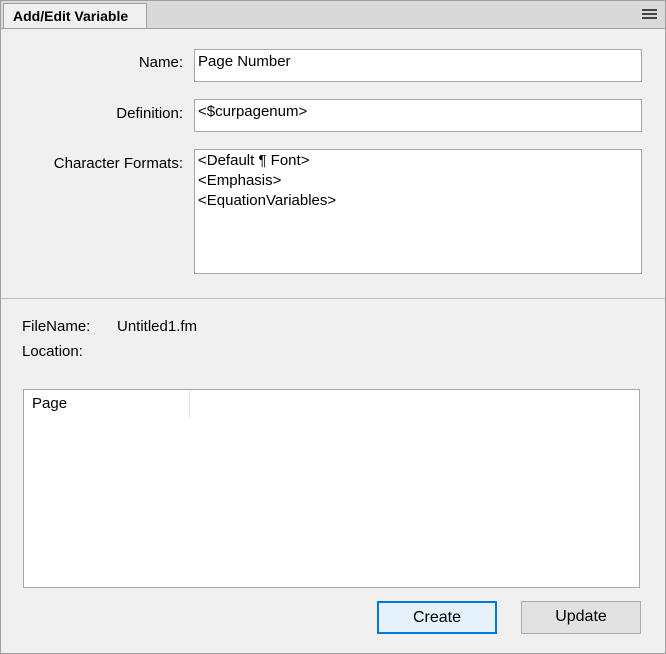 This screenshot has width=666, height=654. What do you see at coordinates (437, 617) in the screenshot?
I see `create-button: Create` at bounding box center [437, 617].